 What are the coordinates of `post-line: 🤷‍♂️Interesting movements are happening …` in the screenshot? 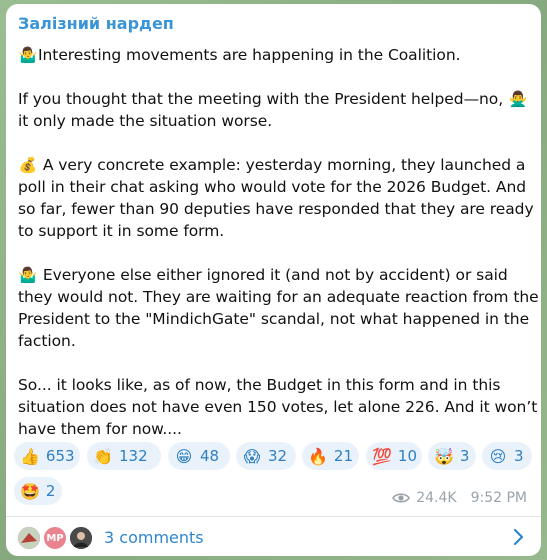 It's located at (239, 55).